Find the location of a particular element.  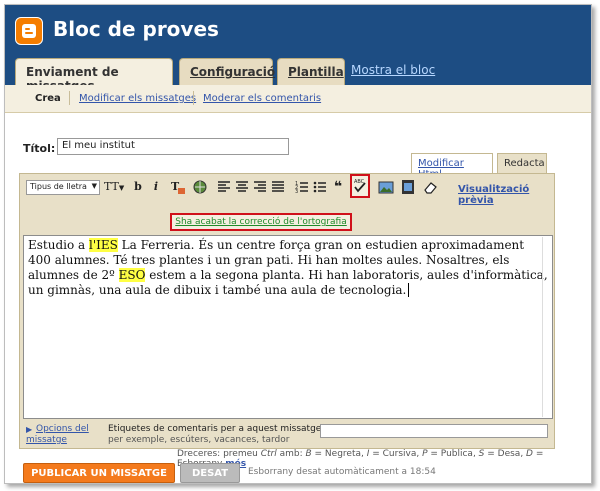

align-center-button is located at coordinates (242, 187).